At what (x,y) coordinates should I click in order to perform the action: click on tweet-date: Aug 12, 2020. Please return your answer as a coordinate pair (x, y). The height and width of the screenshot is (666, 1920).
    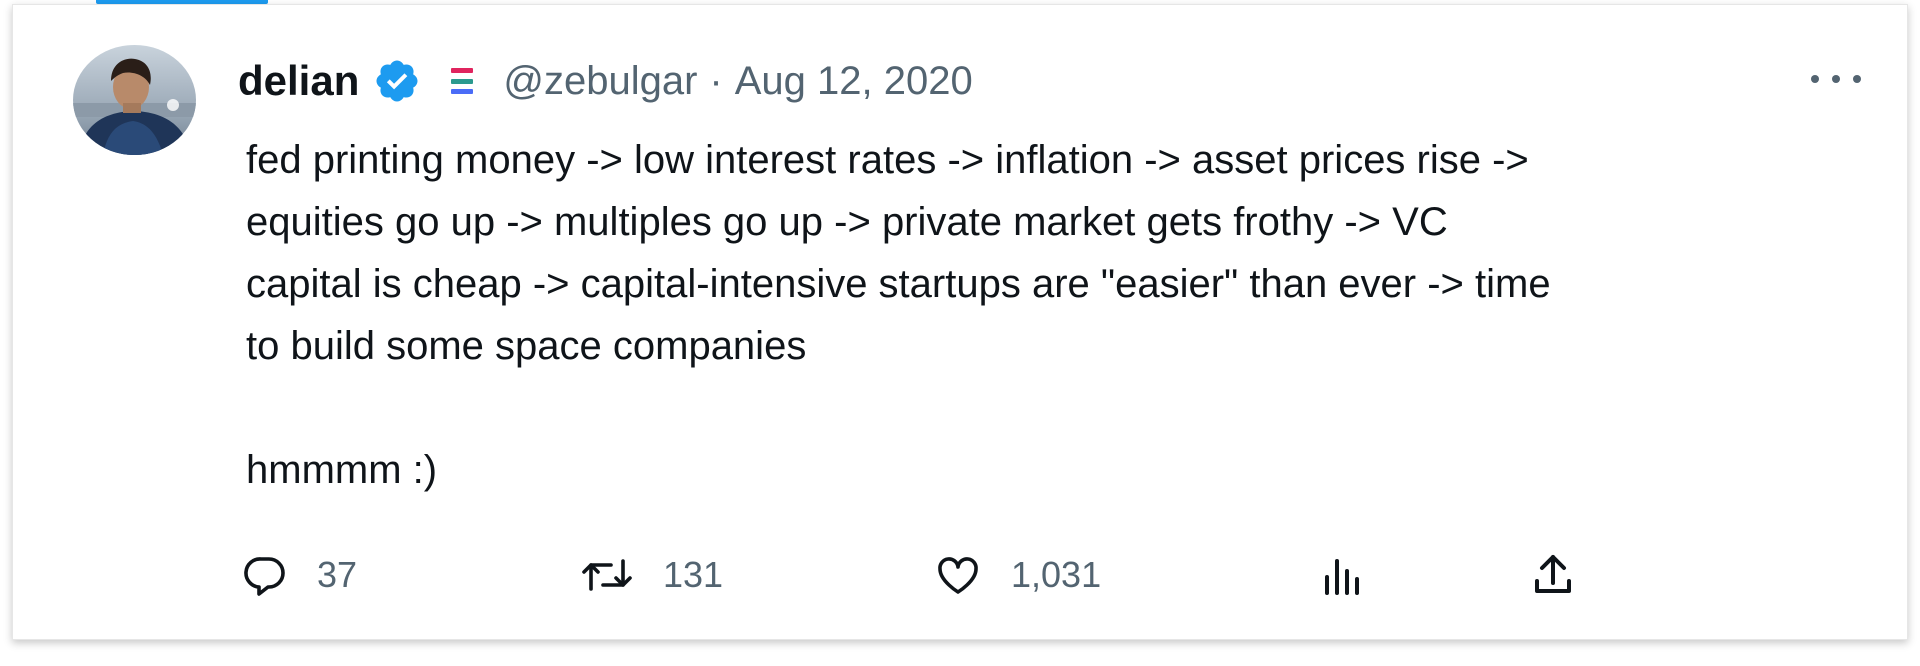
    Looking at the image, I should click on (854, 81).